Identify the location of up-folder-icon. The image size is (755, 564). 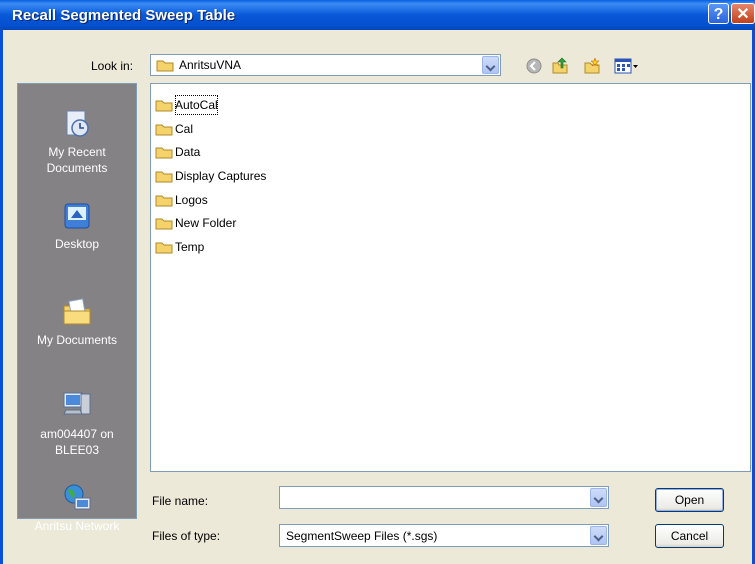
(560, 65).